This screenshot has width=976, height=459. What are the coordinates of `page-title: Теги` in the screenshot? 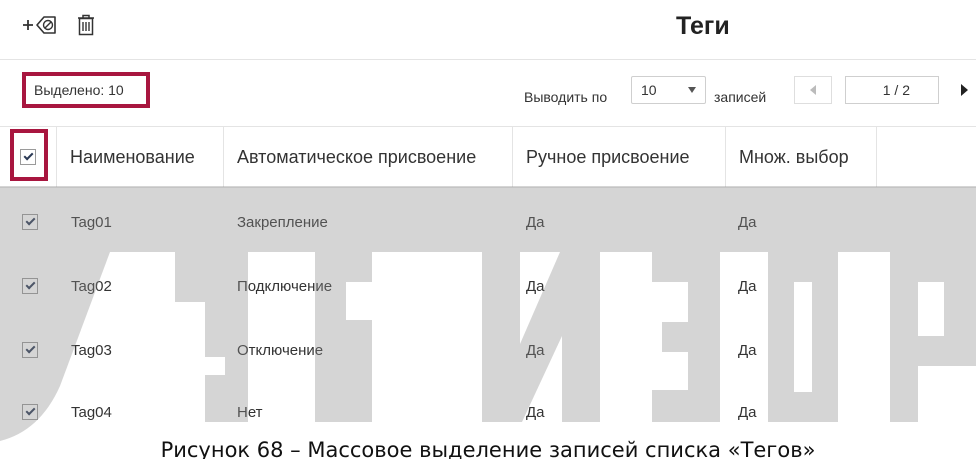 It's located at (703, 26).